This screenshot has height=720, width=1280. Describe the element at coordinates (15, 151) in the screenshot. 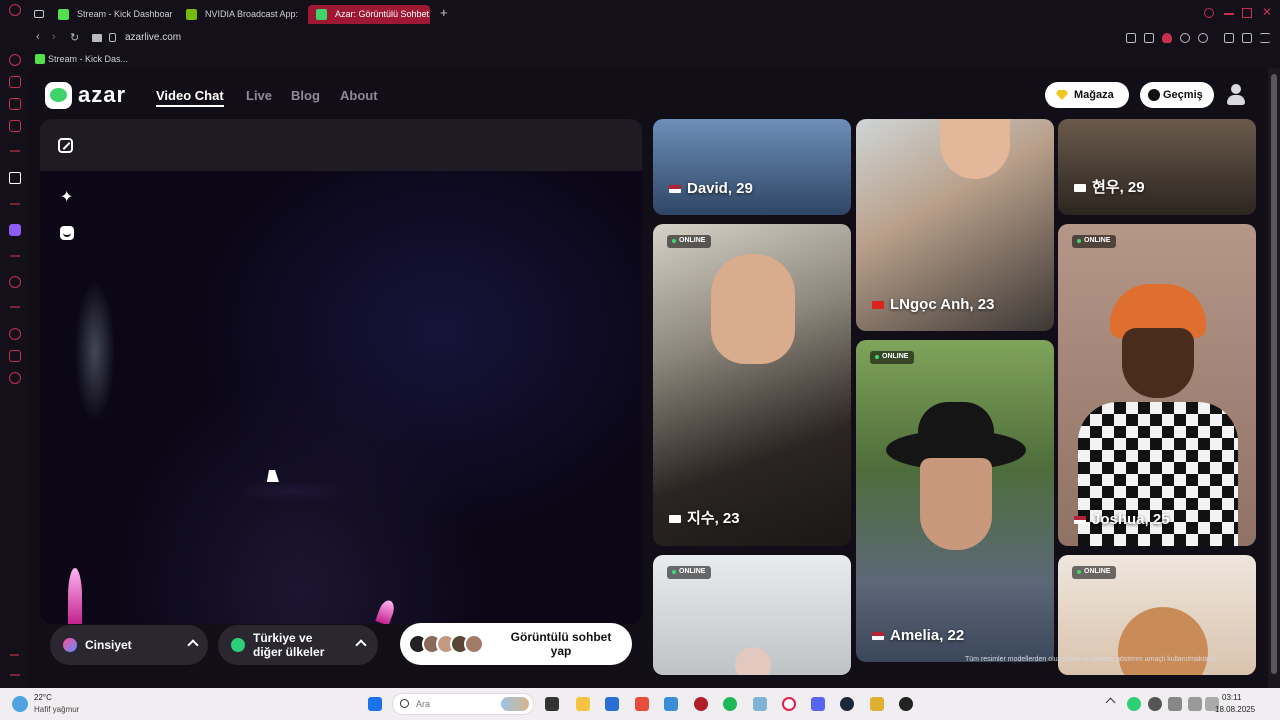

I see `sidebar-separator` at that location.